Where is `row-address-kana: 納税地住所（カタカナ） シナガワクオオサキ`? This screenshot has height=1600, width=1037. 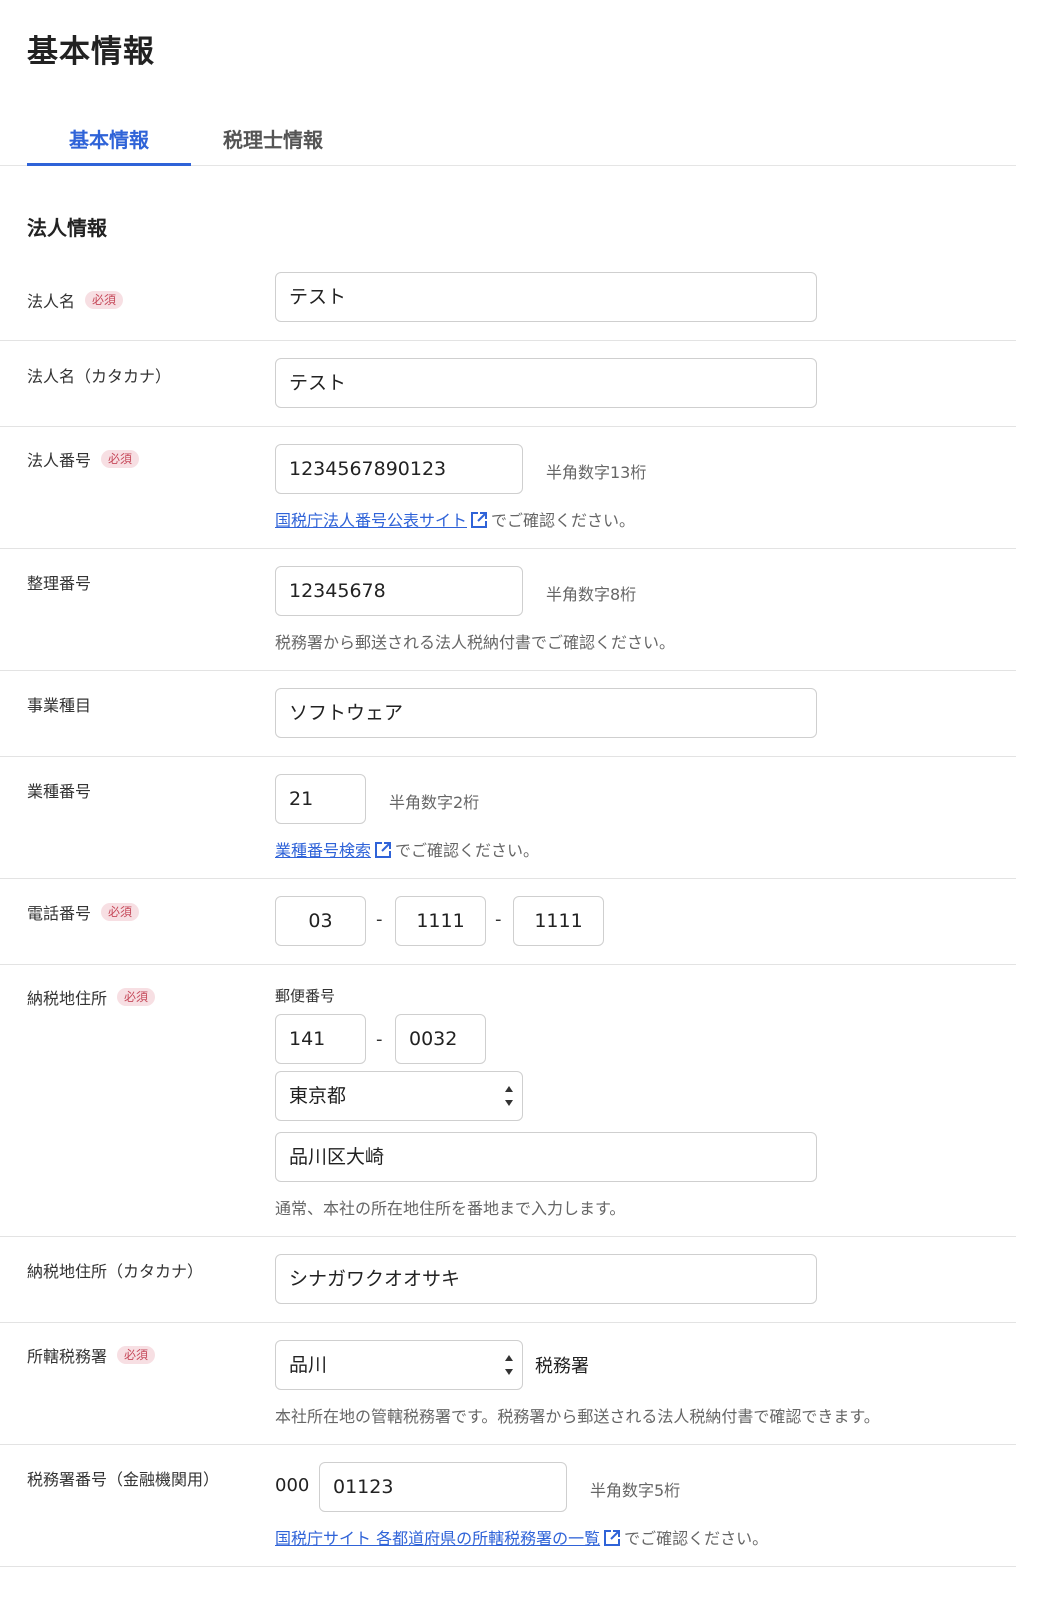
row-address-kana: 納税地住所（カタカナ） シナガワクオオサキ is located at coordinates (508, 1280).